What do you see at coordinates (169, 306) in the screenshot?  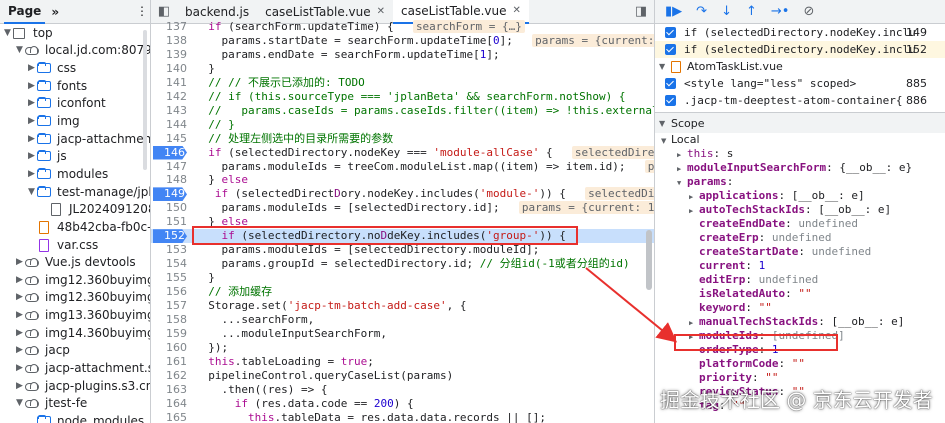 I see `line-number: 157` at bounding box center [169, 306].